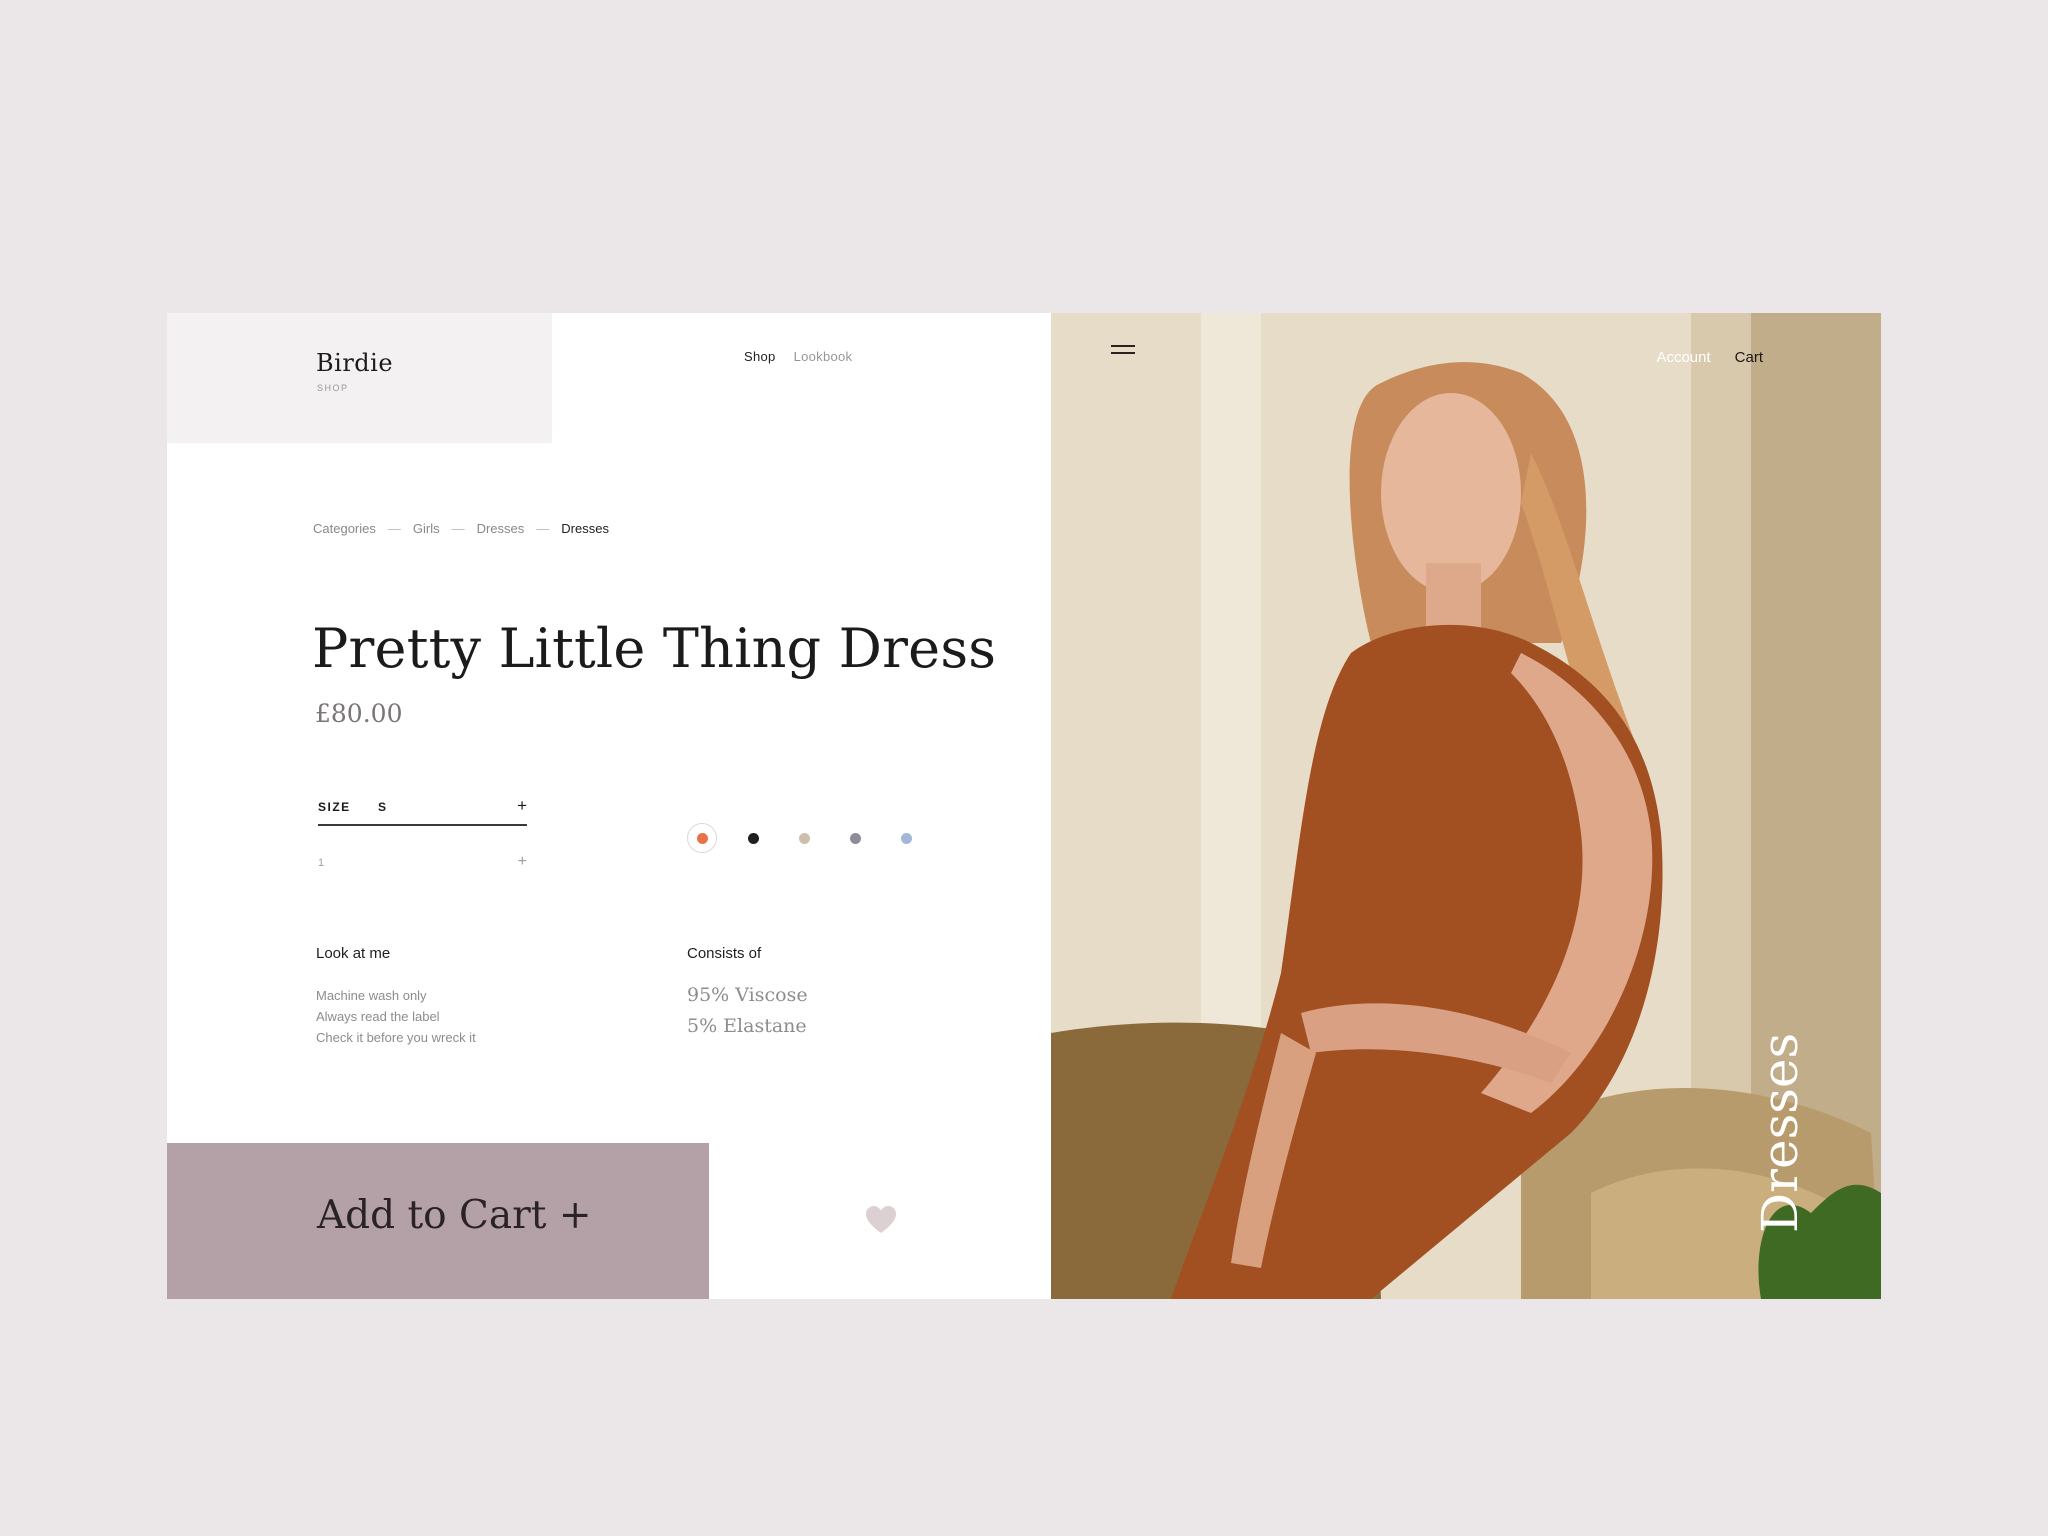  What do you see at coordinates (426, 528) in the screenshot?
I see `breadcrumb-item-girls: Girls` at bounding box center [426, 528].